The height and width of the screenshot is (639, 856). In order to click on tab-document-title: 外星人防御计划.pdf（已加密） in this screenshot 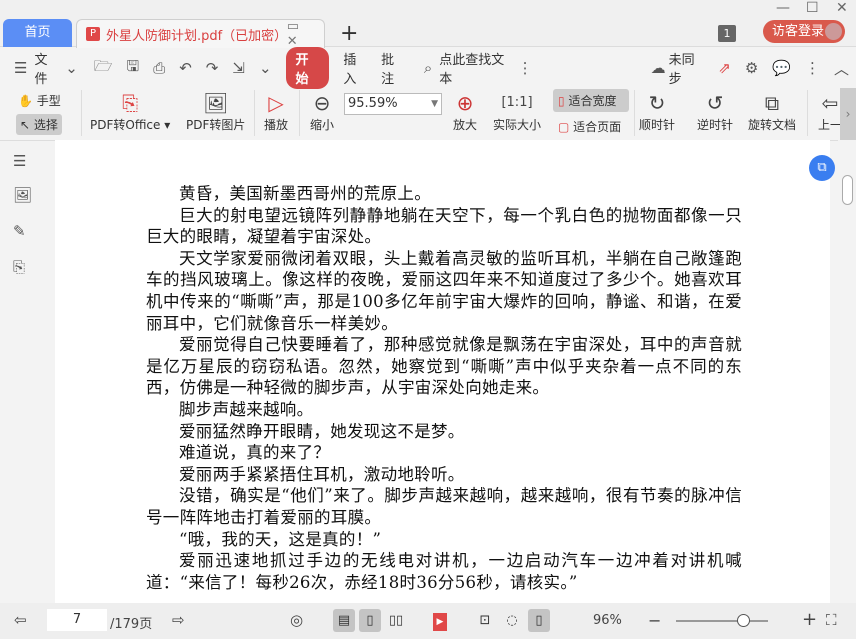, I will do `click(196, 36)`.